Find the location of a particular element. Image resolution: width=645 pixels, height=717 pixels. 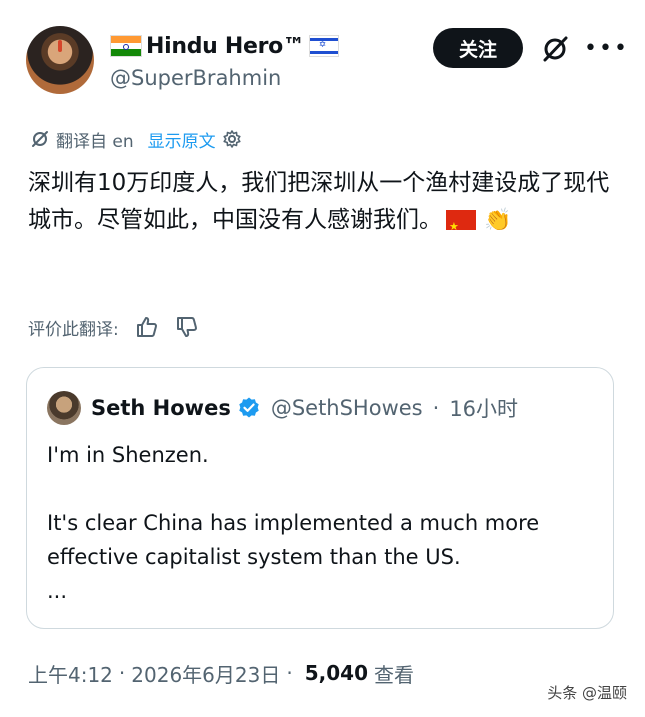

quoted-tweet-header: Seth Howes @SethSHowes · 16小时 is located at coordinates (282, 408).